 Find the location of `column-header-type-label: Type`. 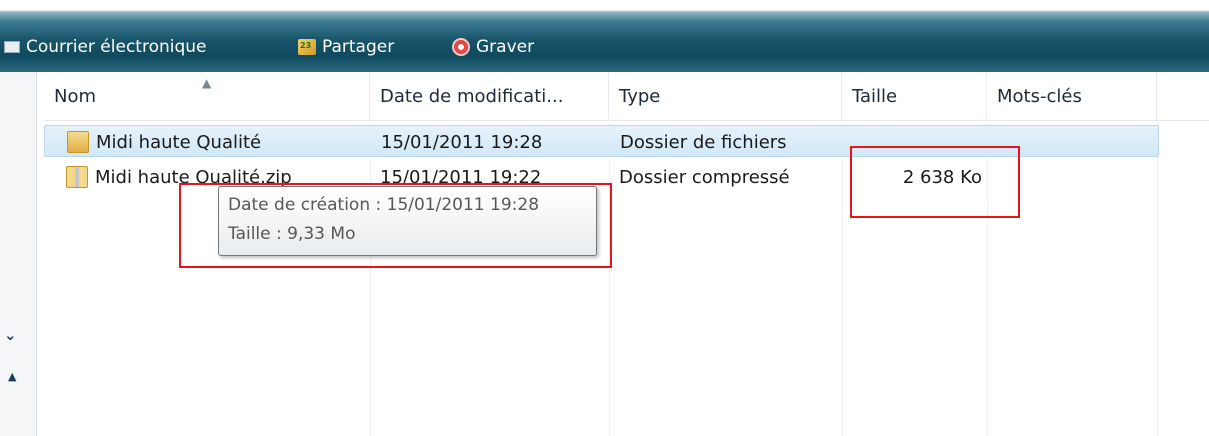

column-header-type-label: Type is located at coordinates (640, 96).